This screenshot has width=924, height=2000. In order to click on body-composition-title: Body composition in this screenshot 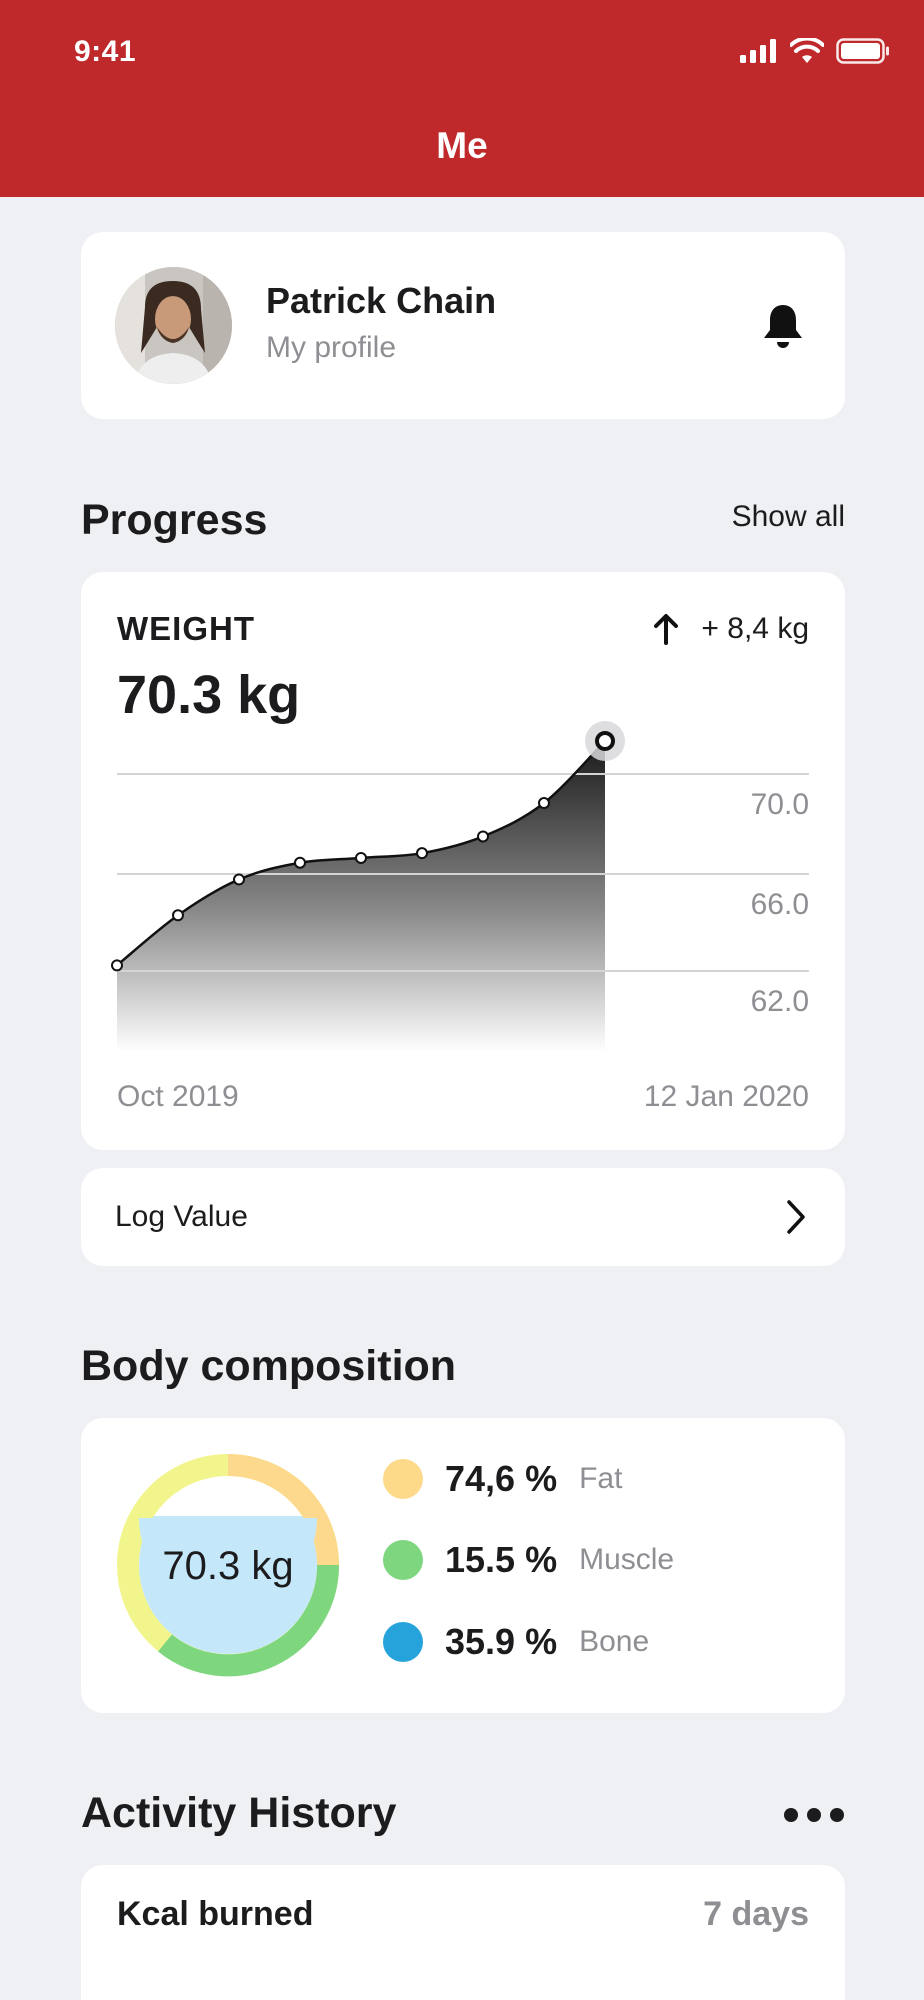, I will do `click(269, 1366)`.